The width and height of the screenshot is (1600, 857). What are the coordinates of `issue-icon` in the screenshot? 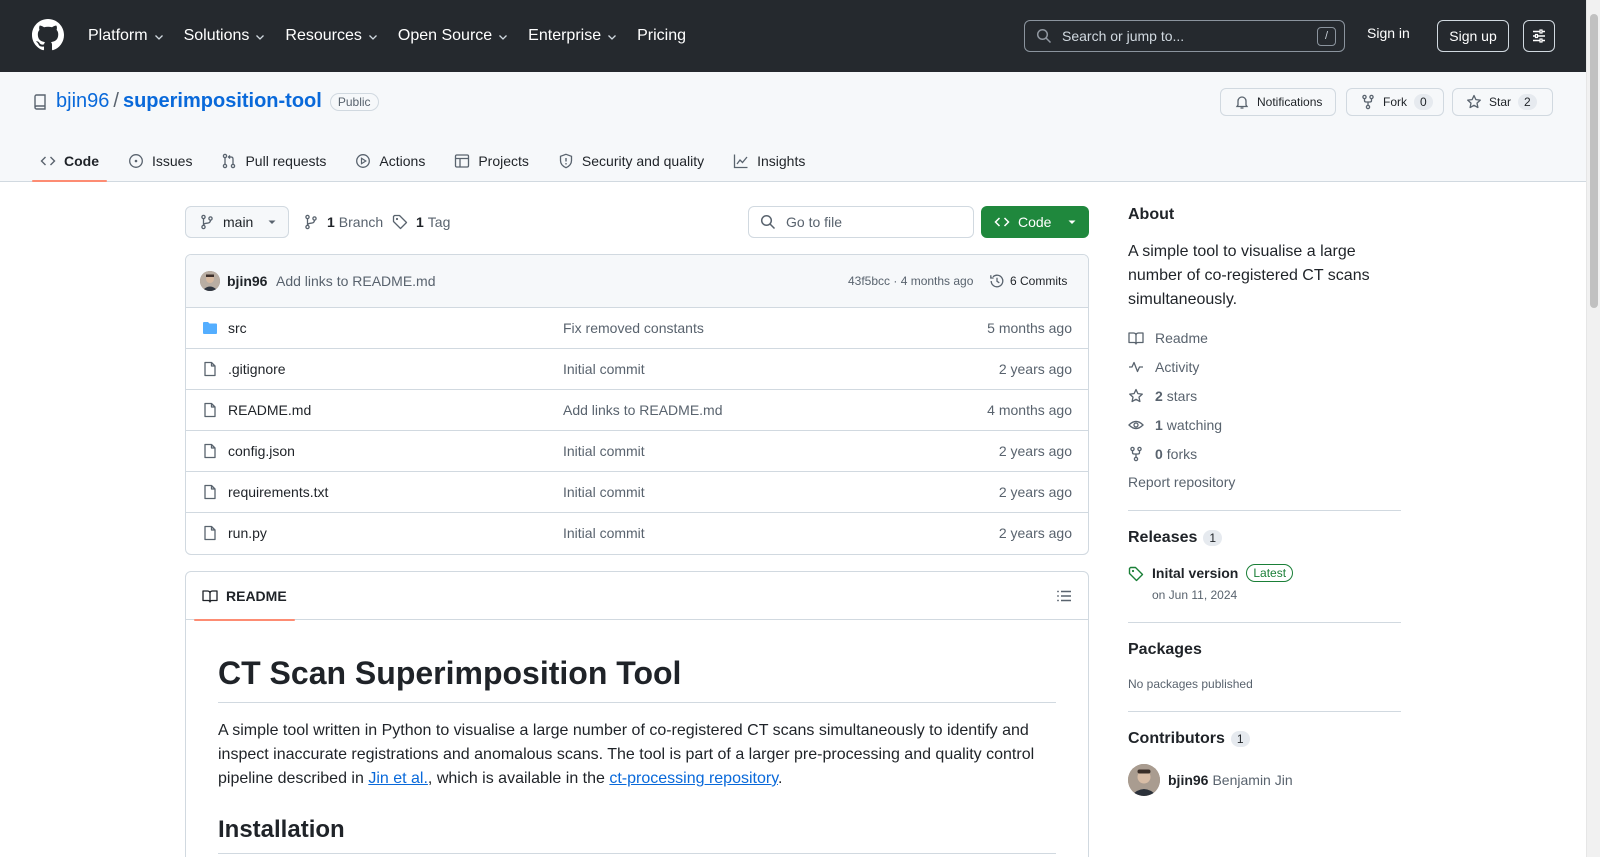 It's located at (136, 161).